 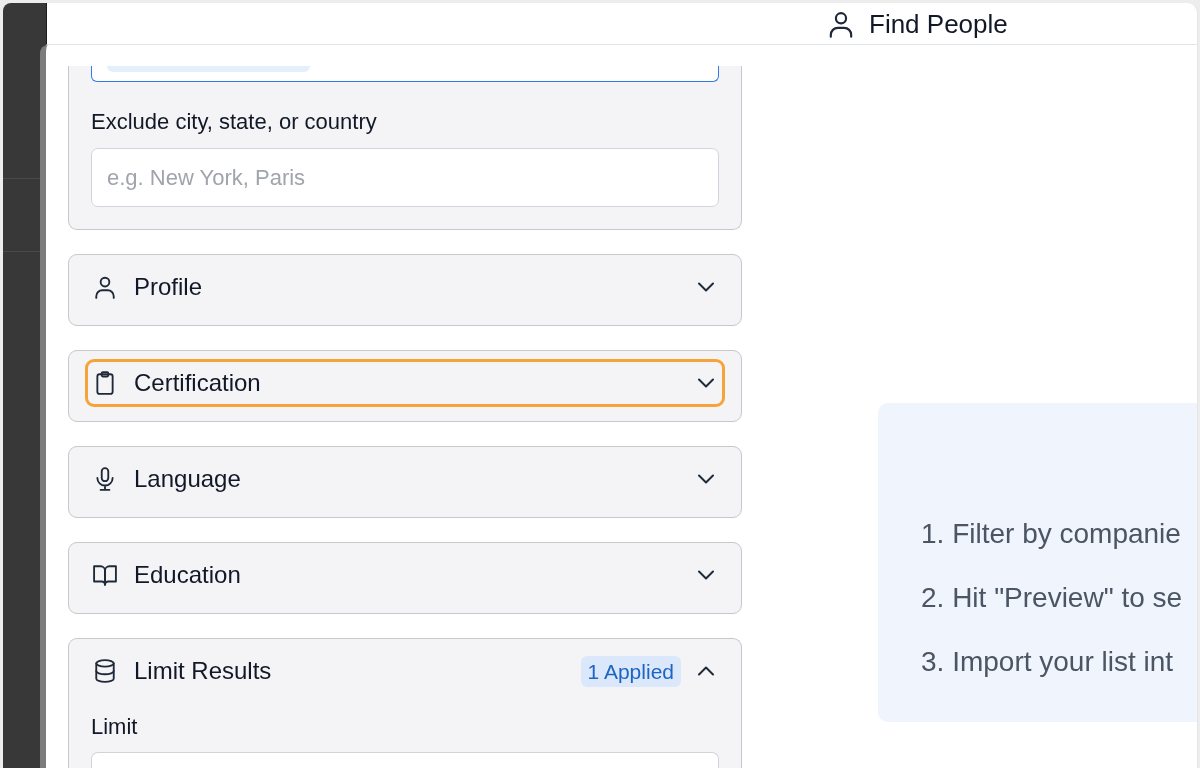 I want to click on clipboard-icon, so click(x=105, y=383).